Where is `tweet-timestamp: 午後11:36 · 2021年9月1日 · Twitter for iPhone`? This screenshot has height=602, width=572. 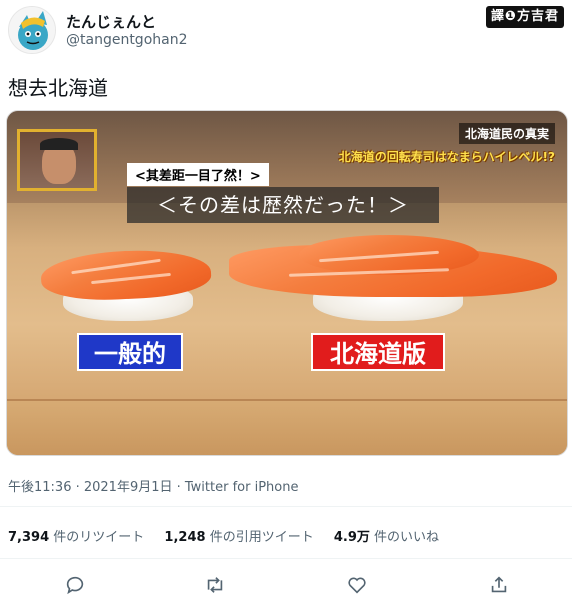 tweet-timestamp: 午後11:36 · 2021年9月1日 · Twitter for iPhone is located at coordinates (153, 485).